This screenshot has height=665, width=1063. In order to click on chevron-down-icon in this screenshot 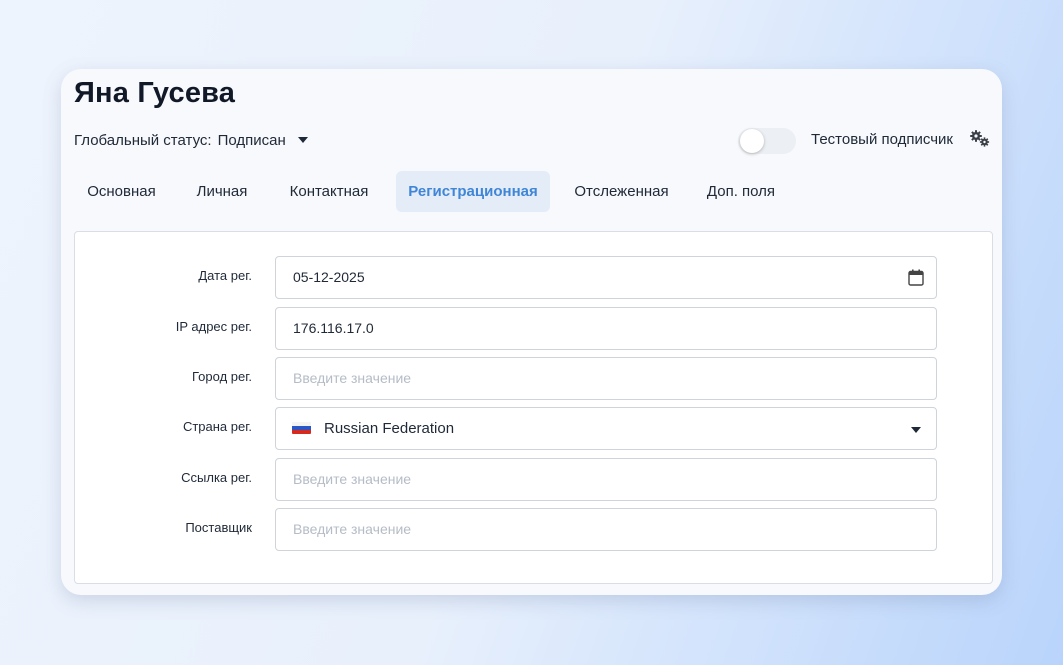, I will do `click(916, 430)`.